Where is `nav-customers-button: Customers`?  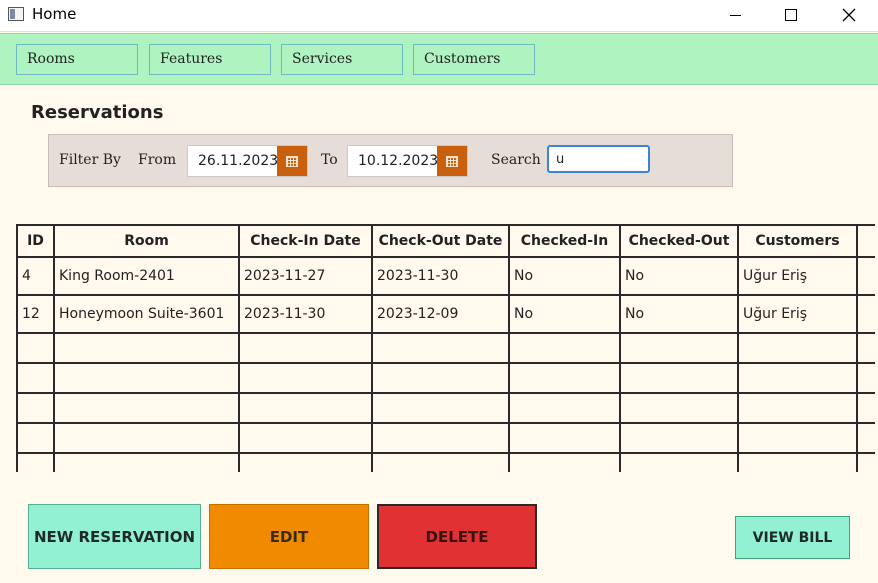
nav-customers-button: Customers is located at coordinates (474, 59).